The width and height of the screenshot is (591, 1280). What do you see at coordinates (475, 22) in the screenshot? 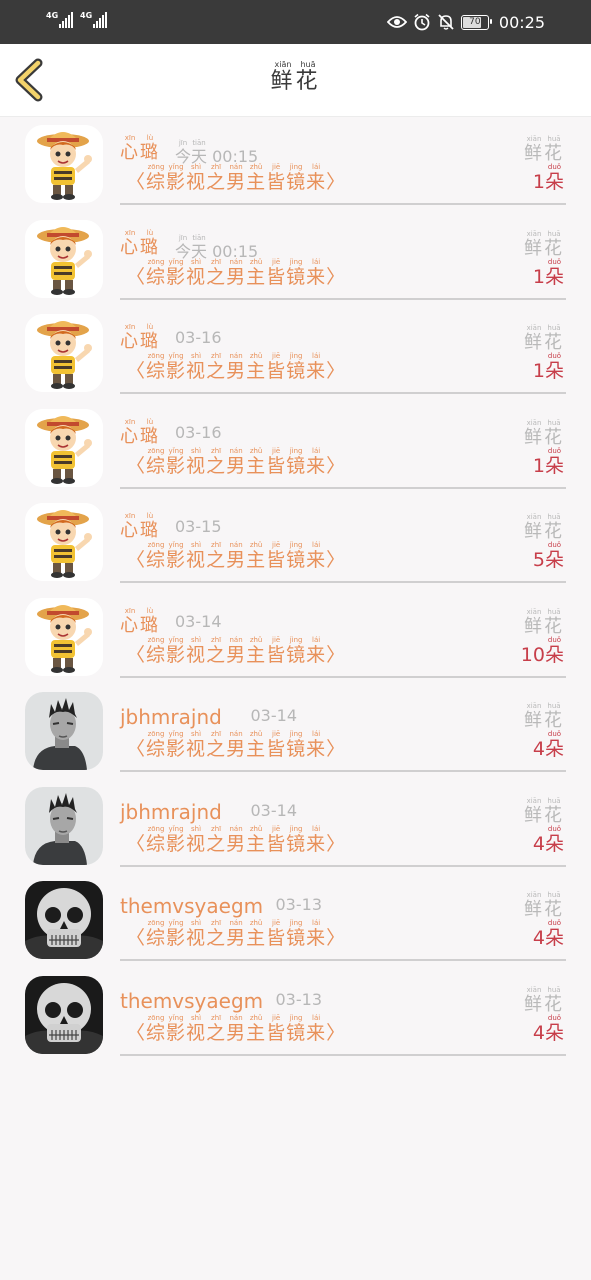
I see `battery-level: 70` at bounding box center [475, 22].